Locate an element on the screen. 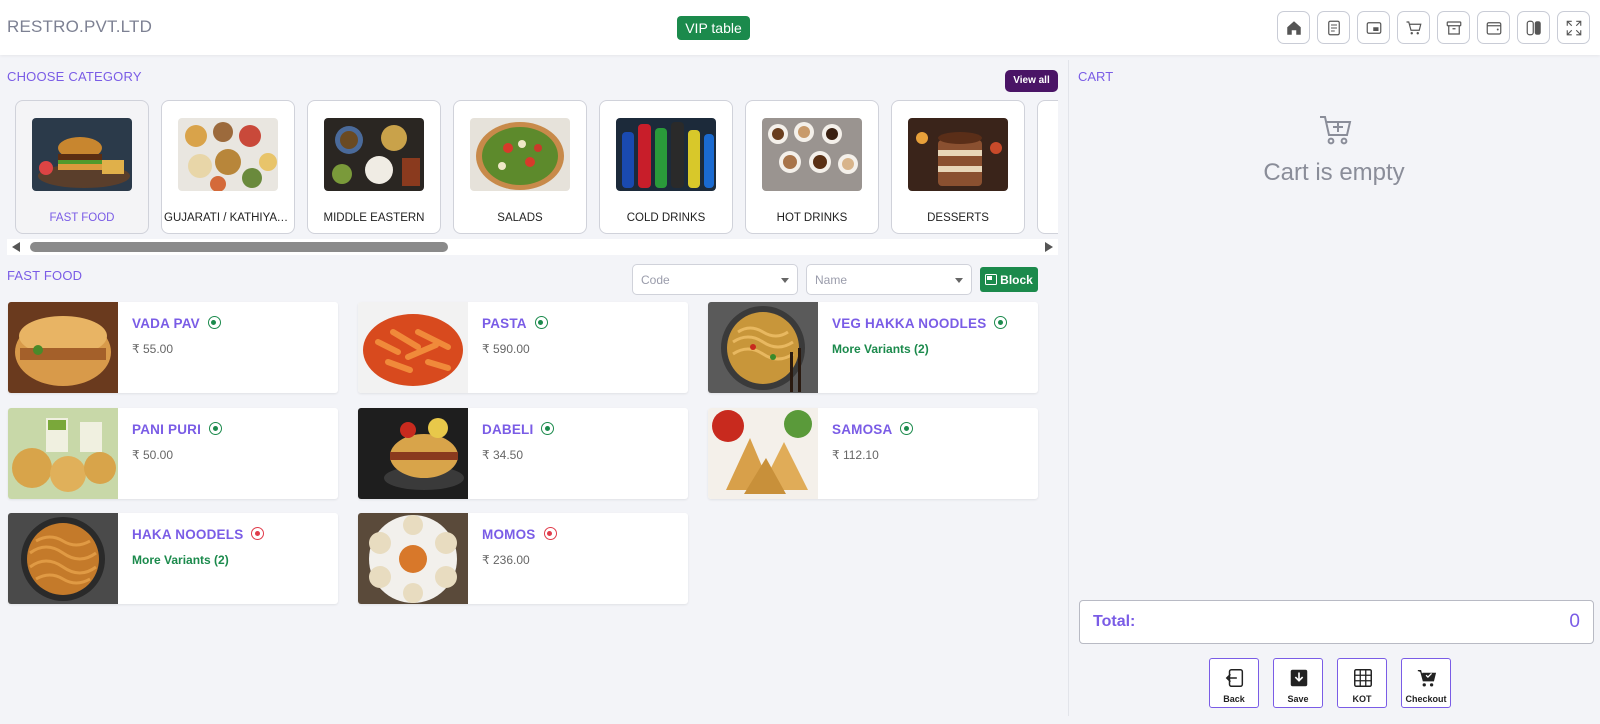 Image resolution: width=1600 pixels, height=724 pixels. checkout-label: Checkout is located at coordinates (1426, 699).